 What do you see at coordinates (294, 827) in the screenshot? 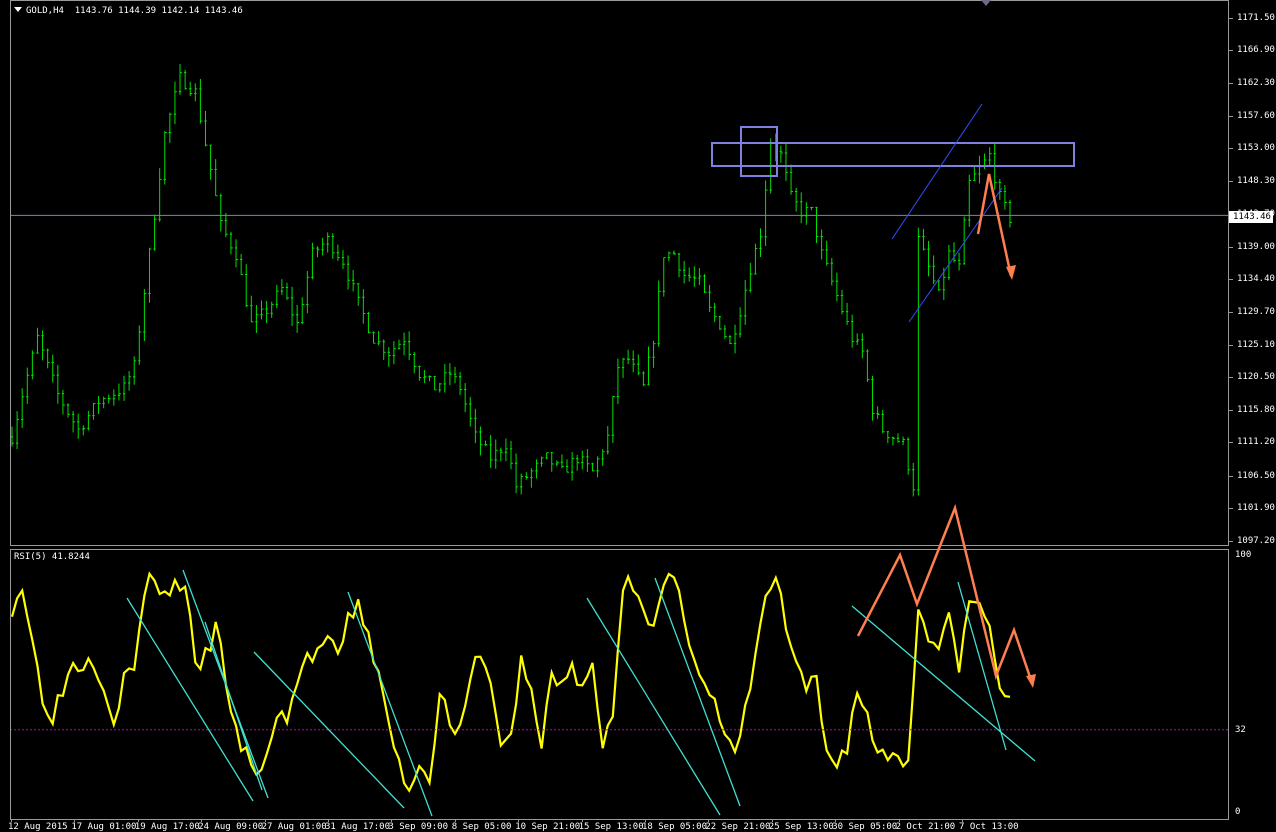
I see `time-axis-label: 27 Aug 01:00` at bounding box center [294, 827].